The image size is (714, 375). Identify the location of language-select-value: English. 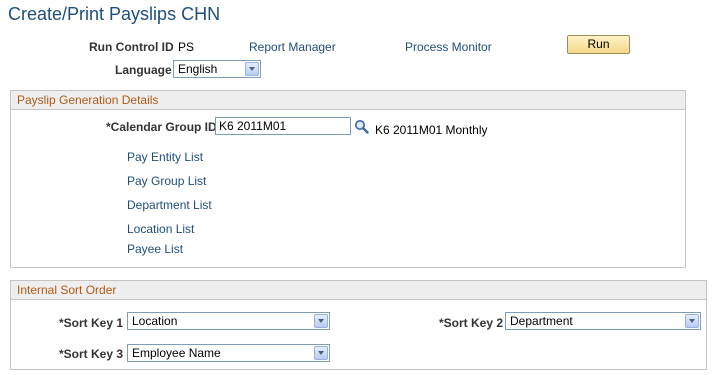
(198, 69).